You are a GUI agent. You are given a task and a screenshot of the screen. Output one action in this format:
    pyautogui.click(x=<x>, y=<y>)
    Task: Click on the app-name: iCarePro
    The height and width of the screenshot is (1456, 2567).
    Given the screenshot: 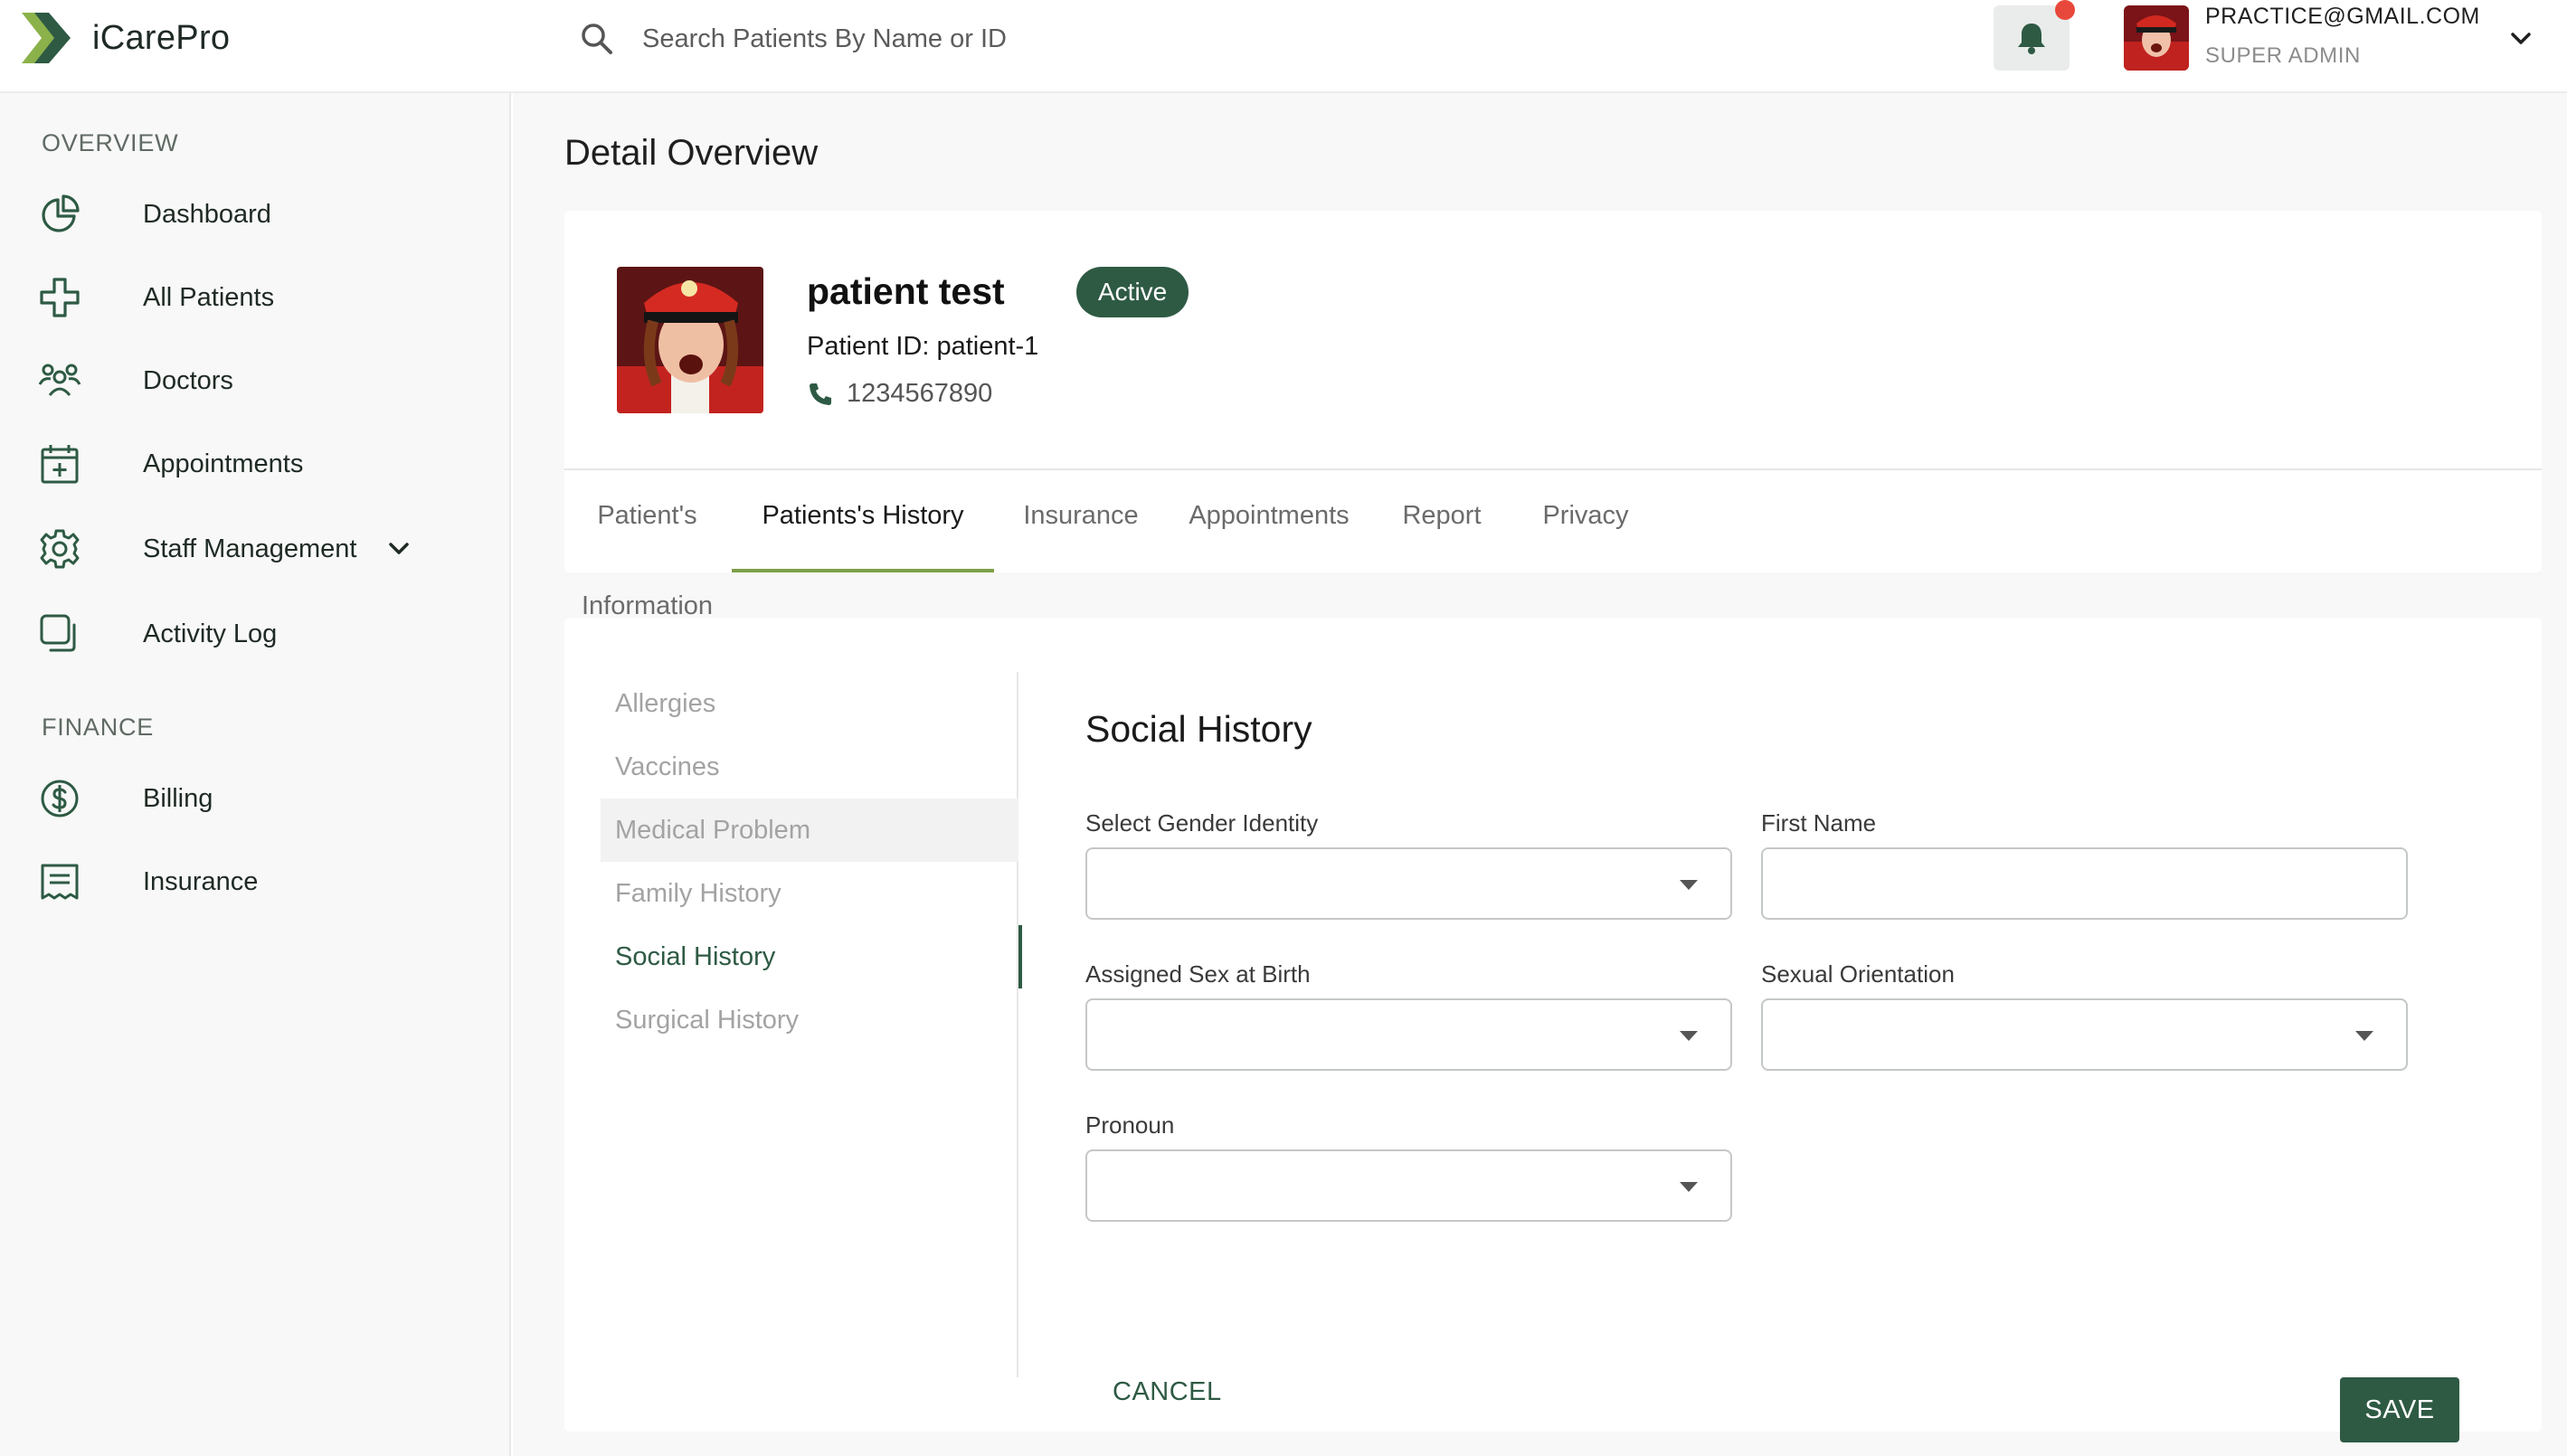 What is the action you would take?
    pyautogui.click(x=161, y=37)
    